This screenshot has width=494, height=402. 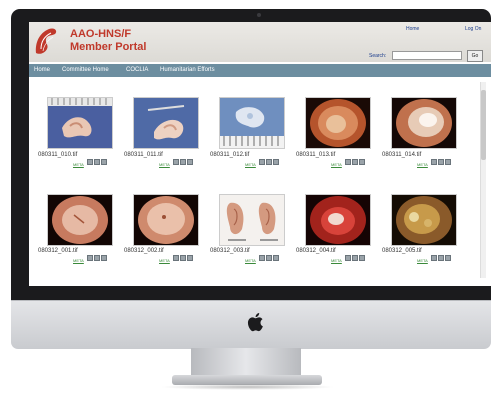 I want to click on stand-shadow, so click(x=247, y=387).